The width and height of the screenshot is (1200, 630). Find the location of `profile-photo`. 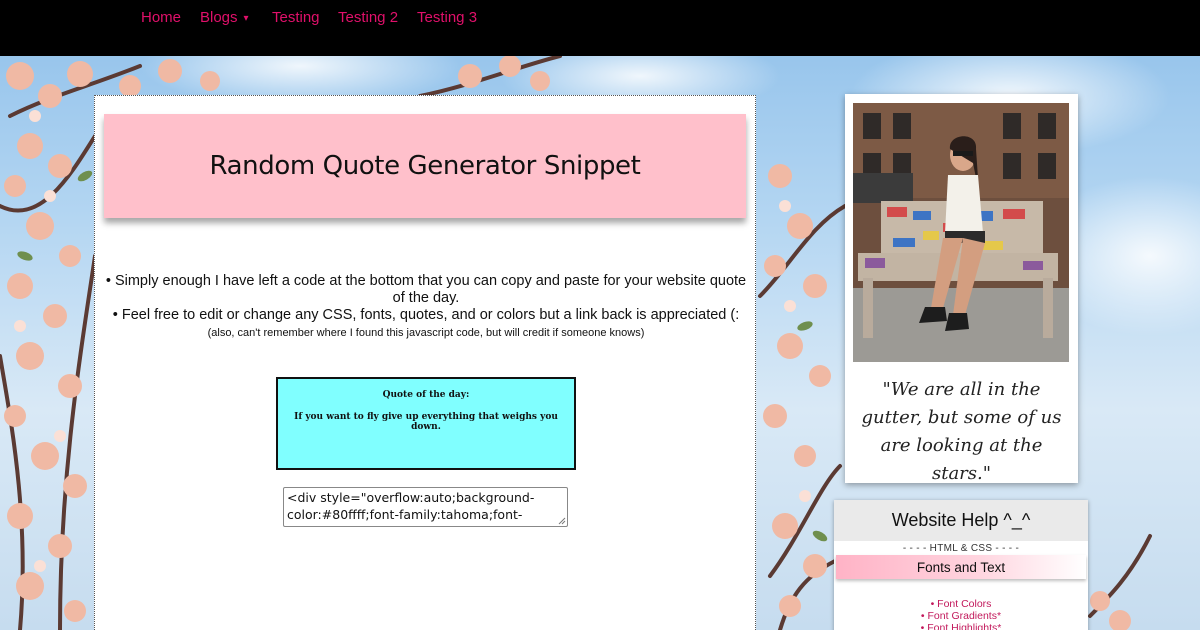

profile-photo is located at coordinates (961, 232).